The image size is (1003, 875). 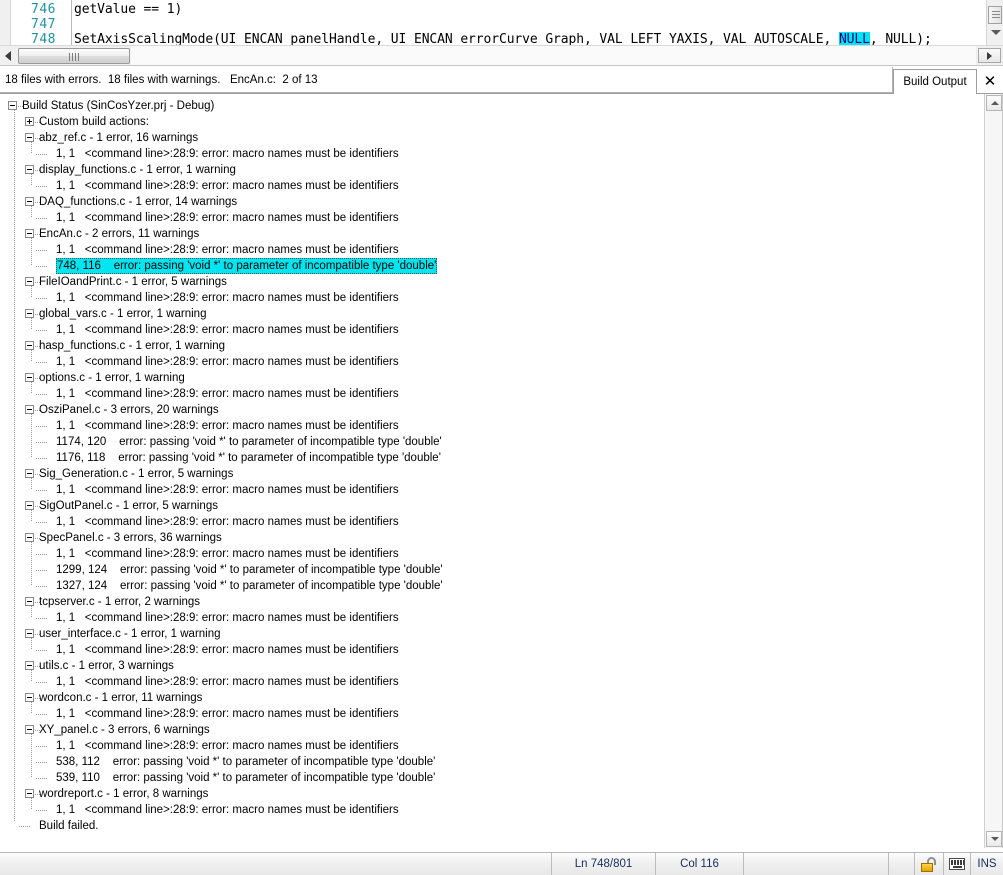 What do you see at coordinates (993, 471) in the screenshot?
I see `build-output-vertical-scrollbar` at bounding box center [993, 471].